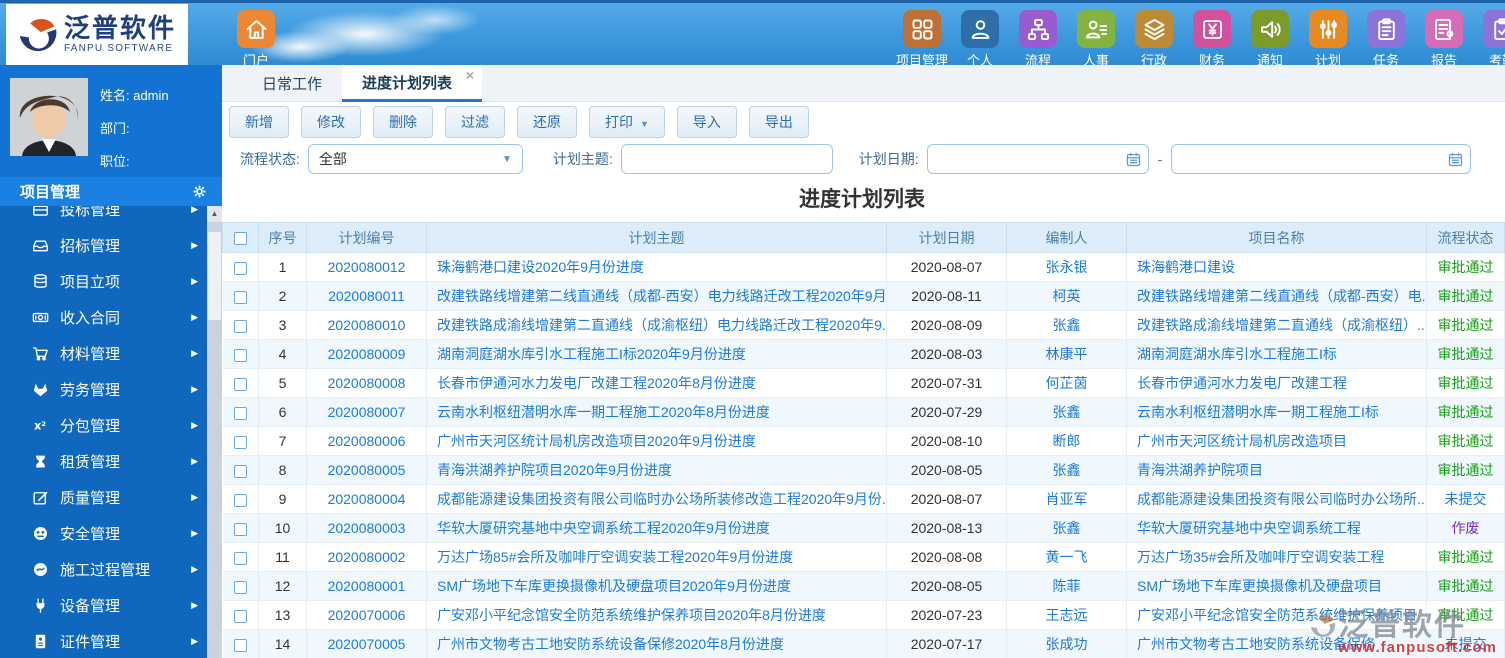 This screenshot has height=658, width=1505. Describe the element at coordinates (1270, 39) in the screenshot. I see `module-notice: 通知` at that location.